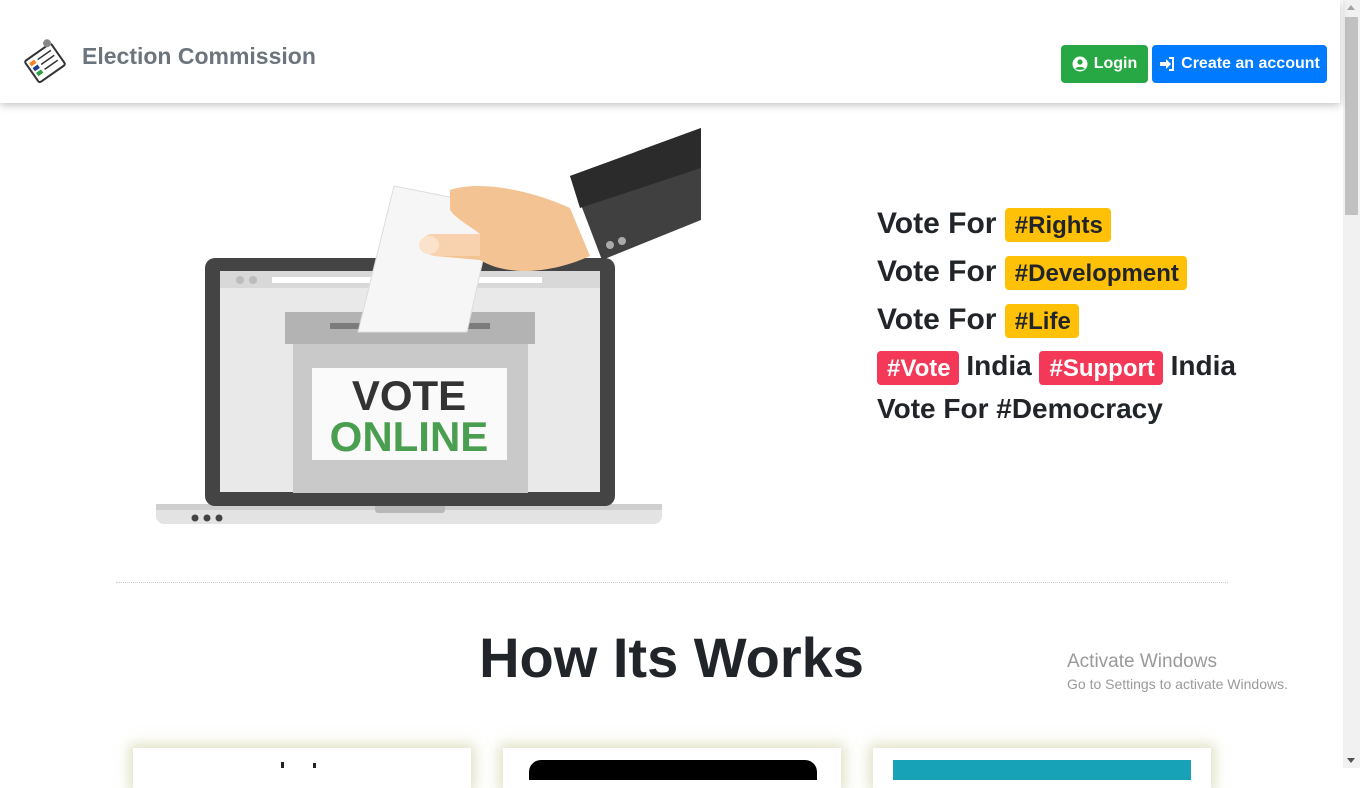 Image resolution: width=1360 pixels, height=788 pixels. I want to click on badge-life: #Life, so click(1041, 321).